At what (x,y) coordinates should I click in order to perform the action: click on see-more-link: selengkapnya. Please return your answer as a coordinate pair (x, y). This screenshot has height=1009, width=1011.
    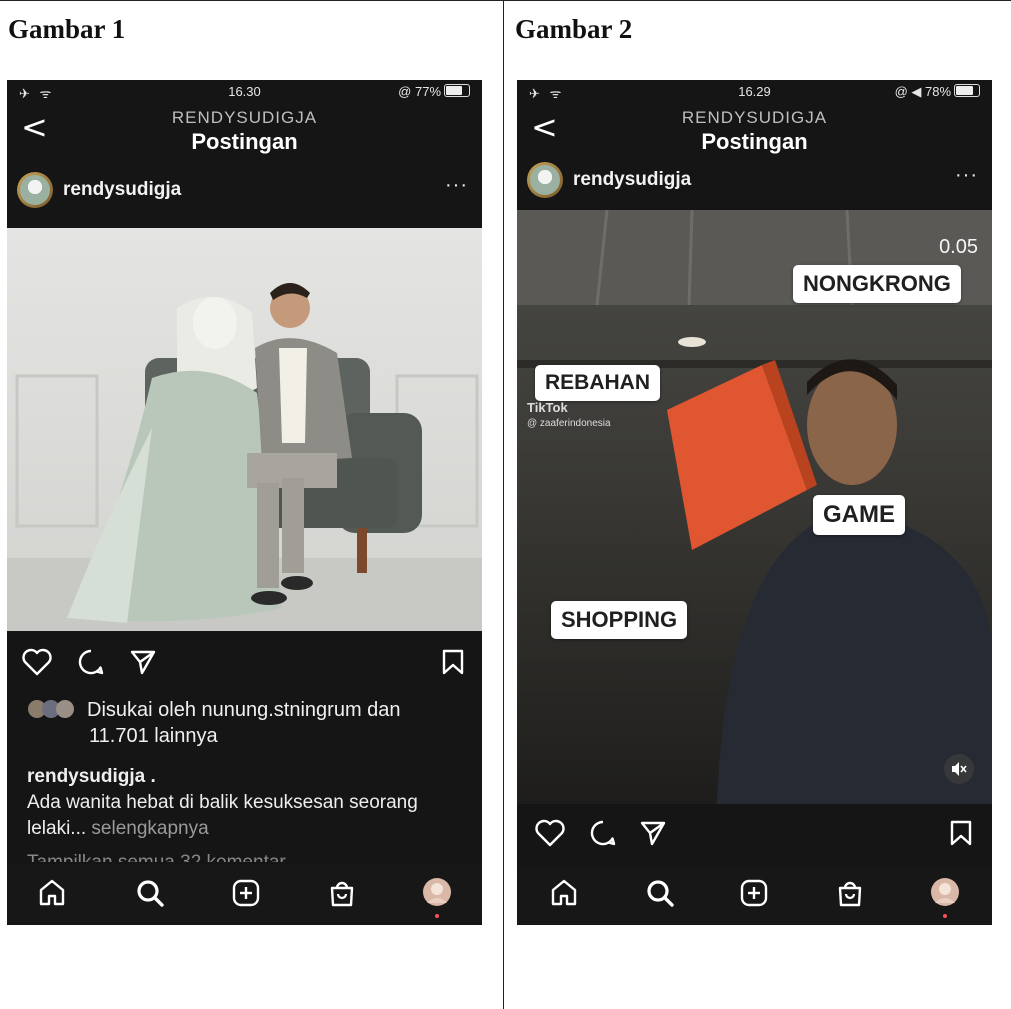
    Looking at the image, I should click on (149, 828).